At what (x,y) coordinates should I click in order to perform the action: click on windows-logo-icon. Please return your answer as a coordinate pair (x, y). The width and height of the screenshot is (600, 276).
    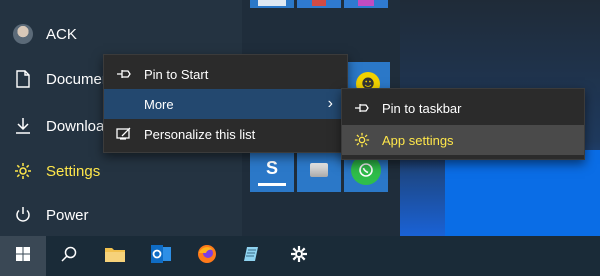
    Looking at the image, I should click on (23, 256).